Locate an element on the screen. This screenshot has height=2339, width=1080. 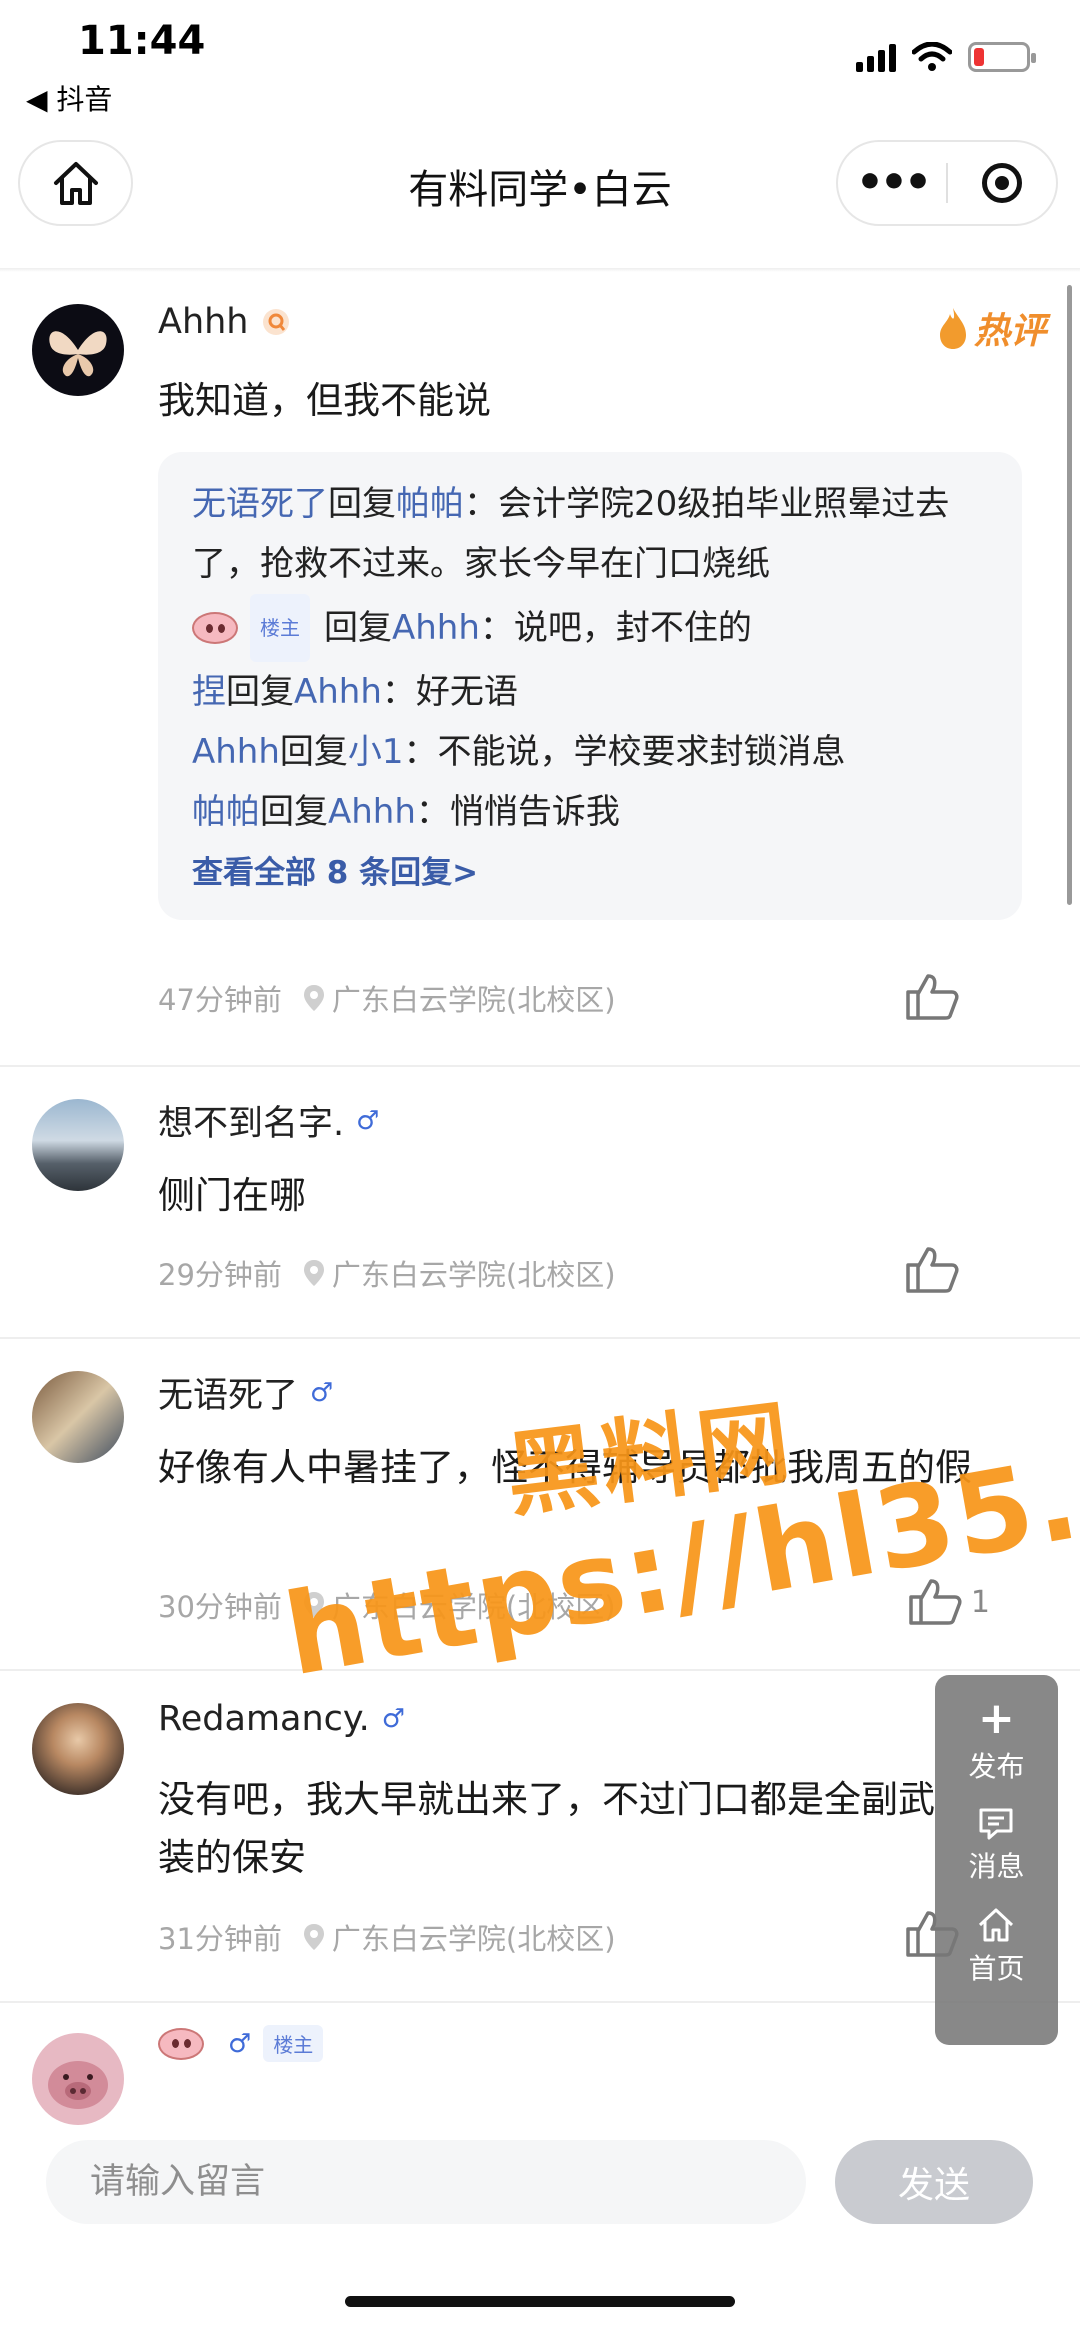
plus-icon: + is located at coordinates (996, 1718).